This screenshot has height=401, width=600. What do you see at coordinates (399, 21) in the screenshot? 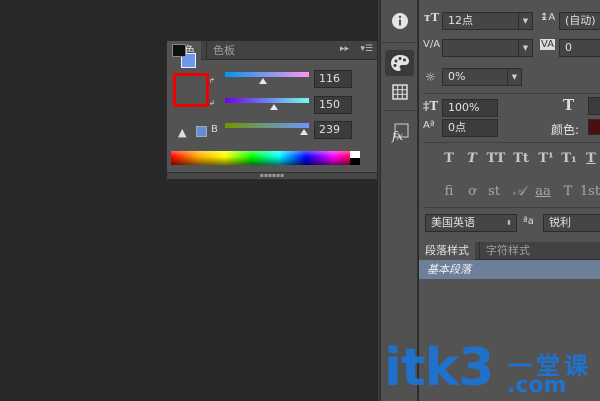
I see `info-icon` at bounding box center [399, 21].